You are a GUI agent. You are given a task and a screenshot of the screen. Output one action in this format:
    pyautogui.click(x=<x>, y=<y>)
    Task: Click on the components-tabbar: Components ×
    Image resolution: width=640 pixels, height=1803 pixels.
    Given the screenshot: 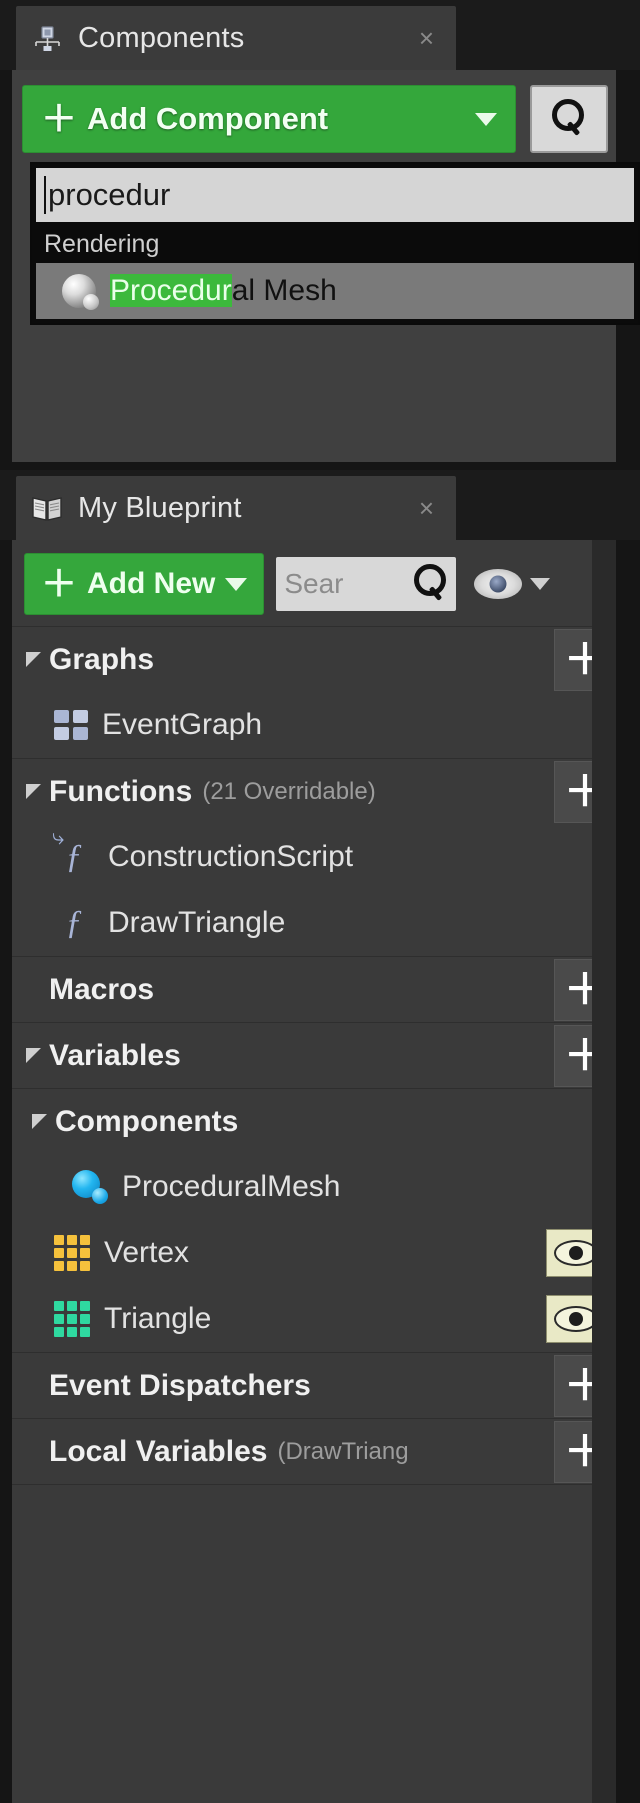 What is the action you would take?
    pyautogui.click(x=320, y=35)
    